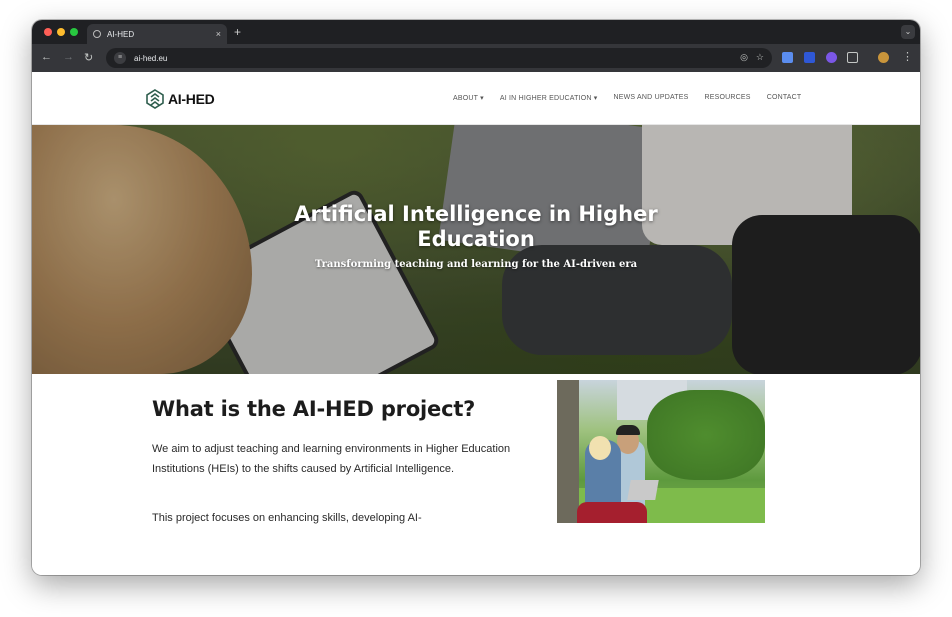 This screenshot has width=952, height=617. Describe the element at coordinates (744, 57) in the screenshot. I see `eye-off-icon: ◎` at that location.